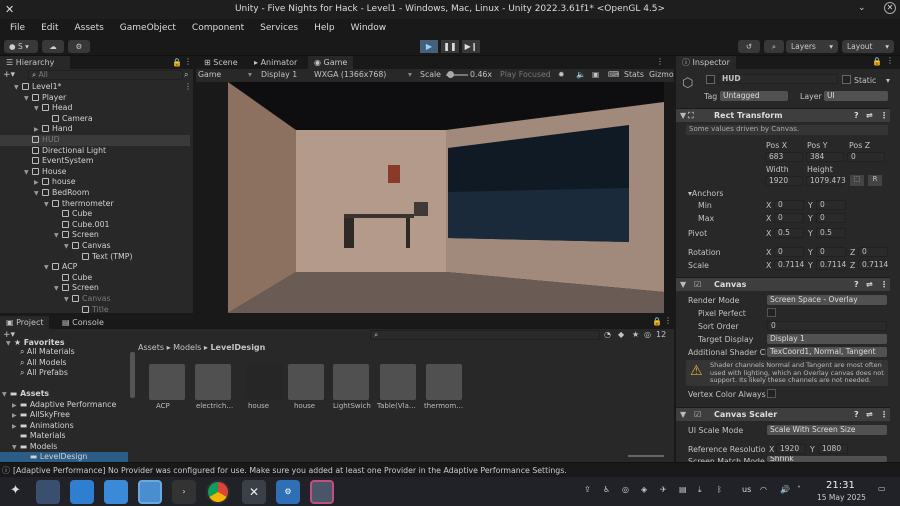  I want to click on hierarchy-item: ▼ Screen, so click(76, 288).